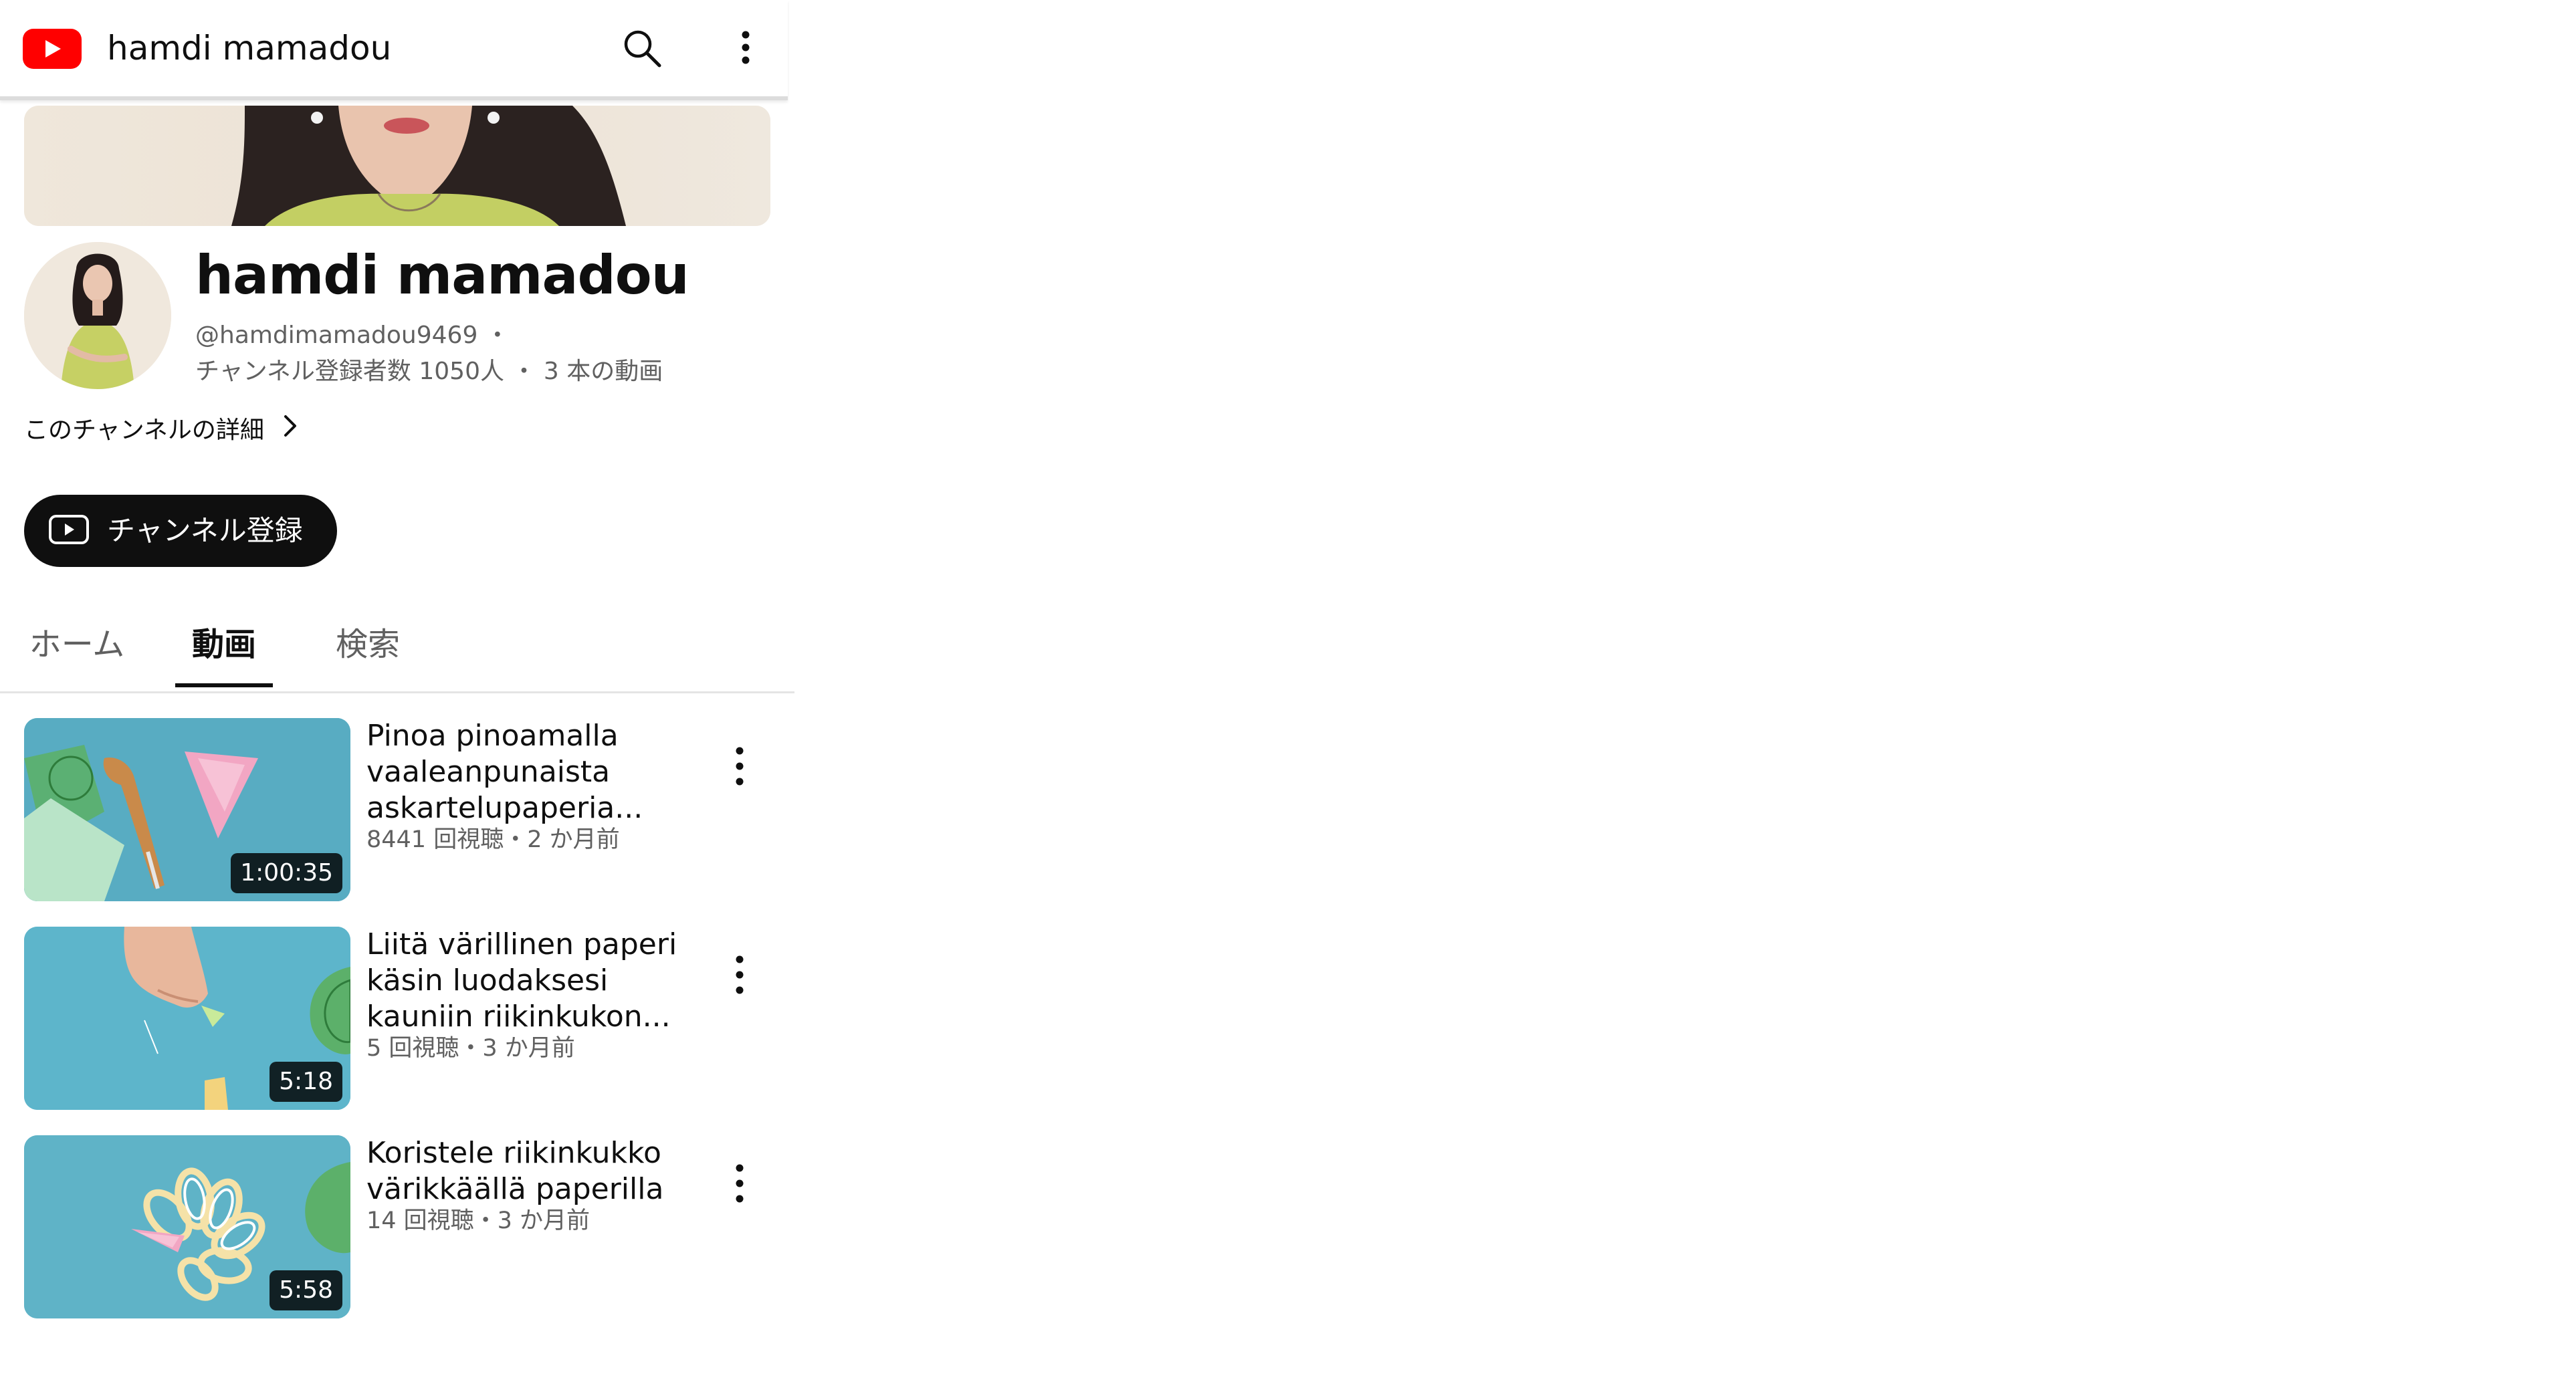 This screenshot has height=1392, width=2576. Describe the element at coordinates (224, 644) in the screenshot. I see `tab-videos: 動画` at that location.